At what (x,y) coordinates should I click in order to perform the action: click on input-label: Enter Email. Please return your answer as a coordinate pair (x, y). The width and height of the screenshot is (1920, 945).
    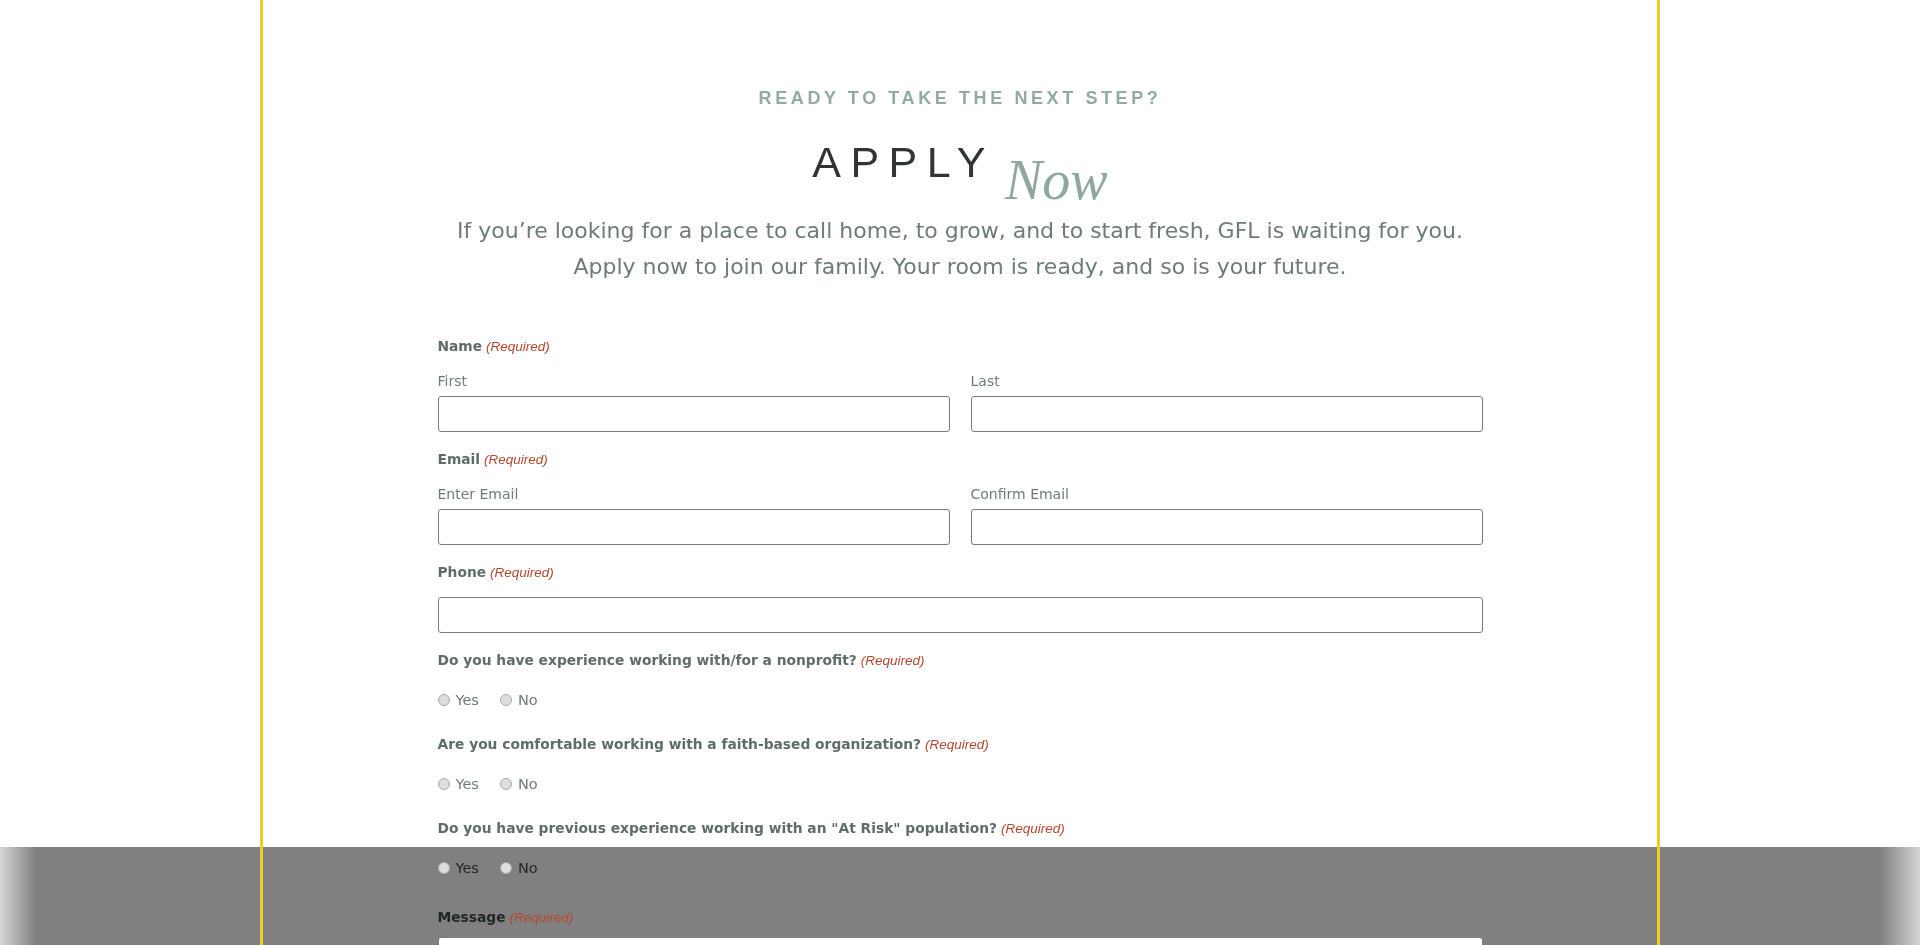
    Looking at the image, I should click on (478, 494).